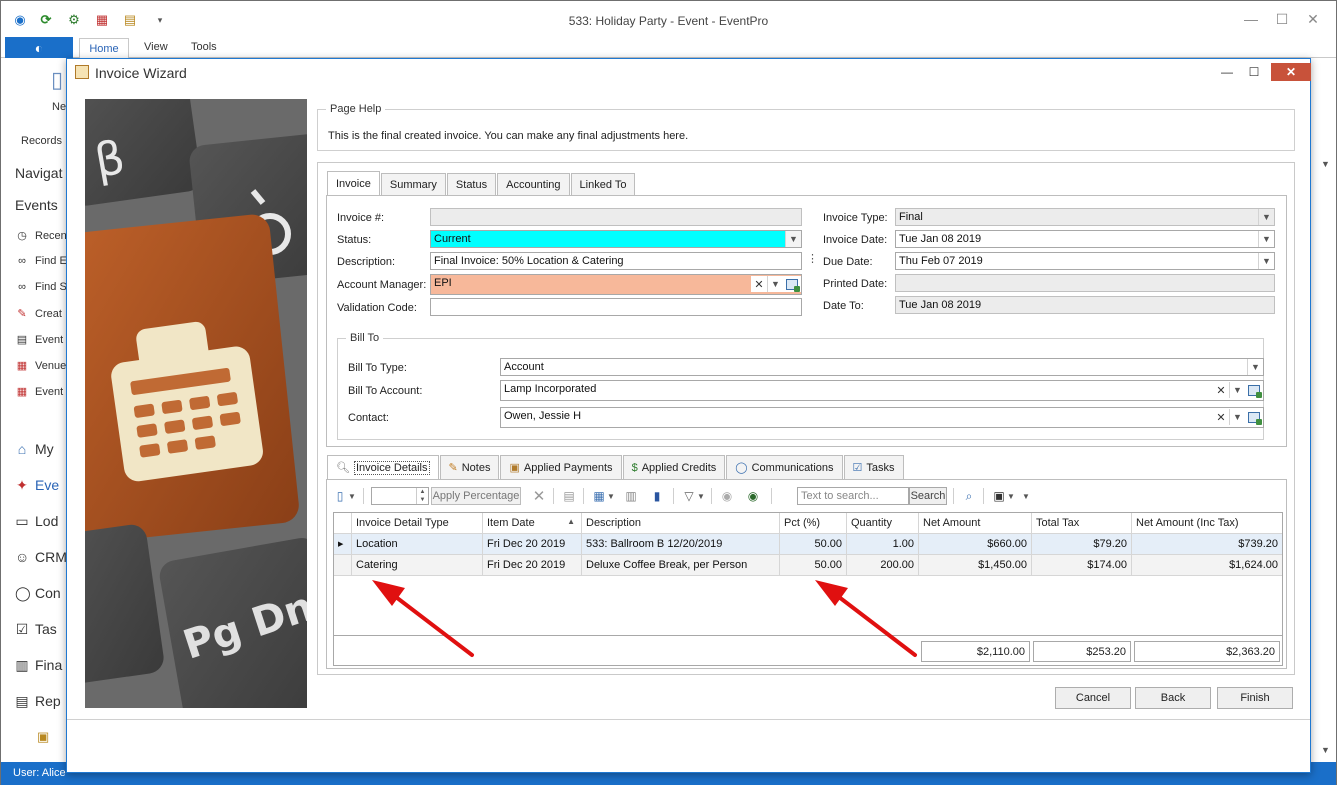 This screenshot has width=1337, height=785. Describe the element at coordinates (417, 523) in the screenshot. I see `column-header: Invoice Detail Type` at that location.